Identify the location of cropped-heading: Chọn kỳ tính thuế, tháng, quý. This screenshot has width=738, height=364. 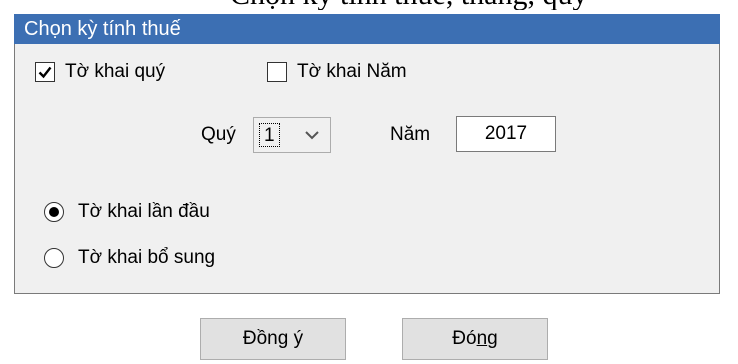
(440, 5).